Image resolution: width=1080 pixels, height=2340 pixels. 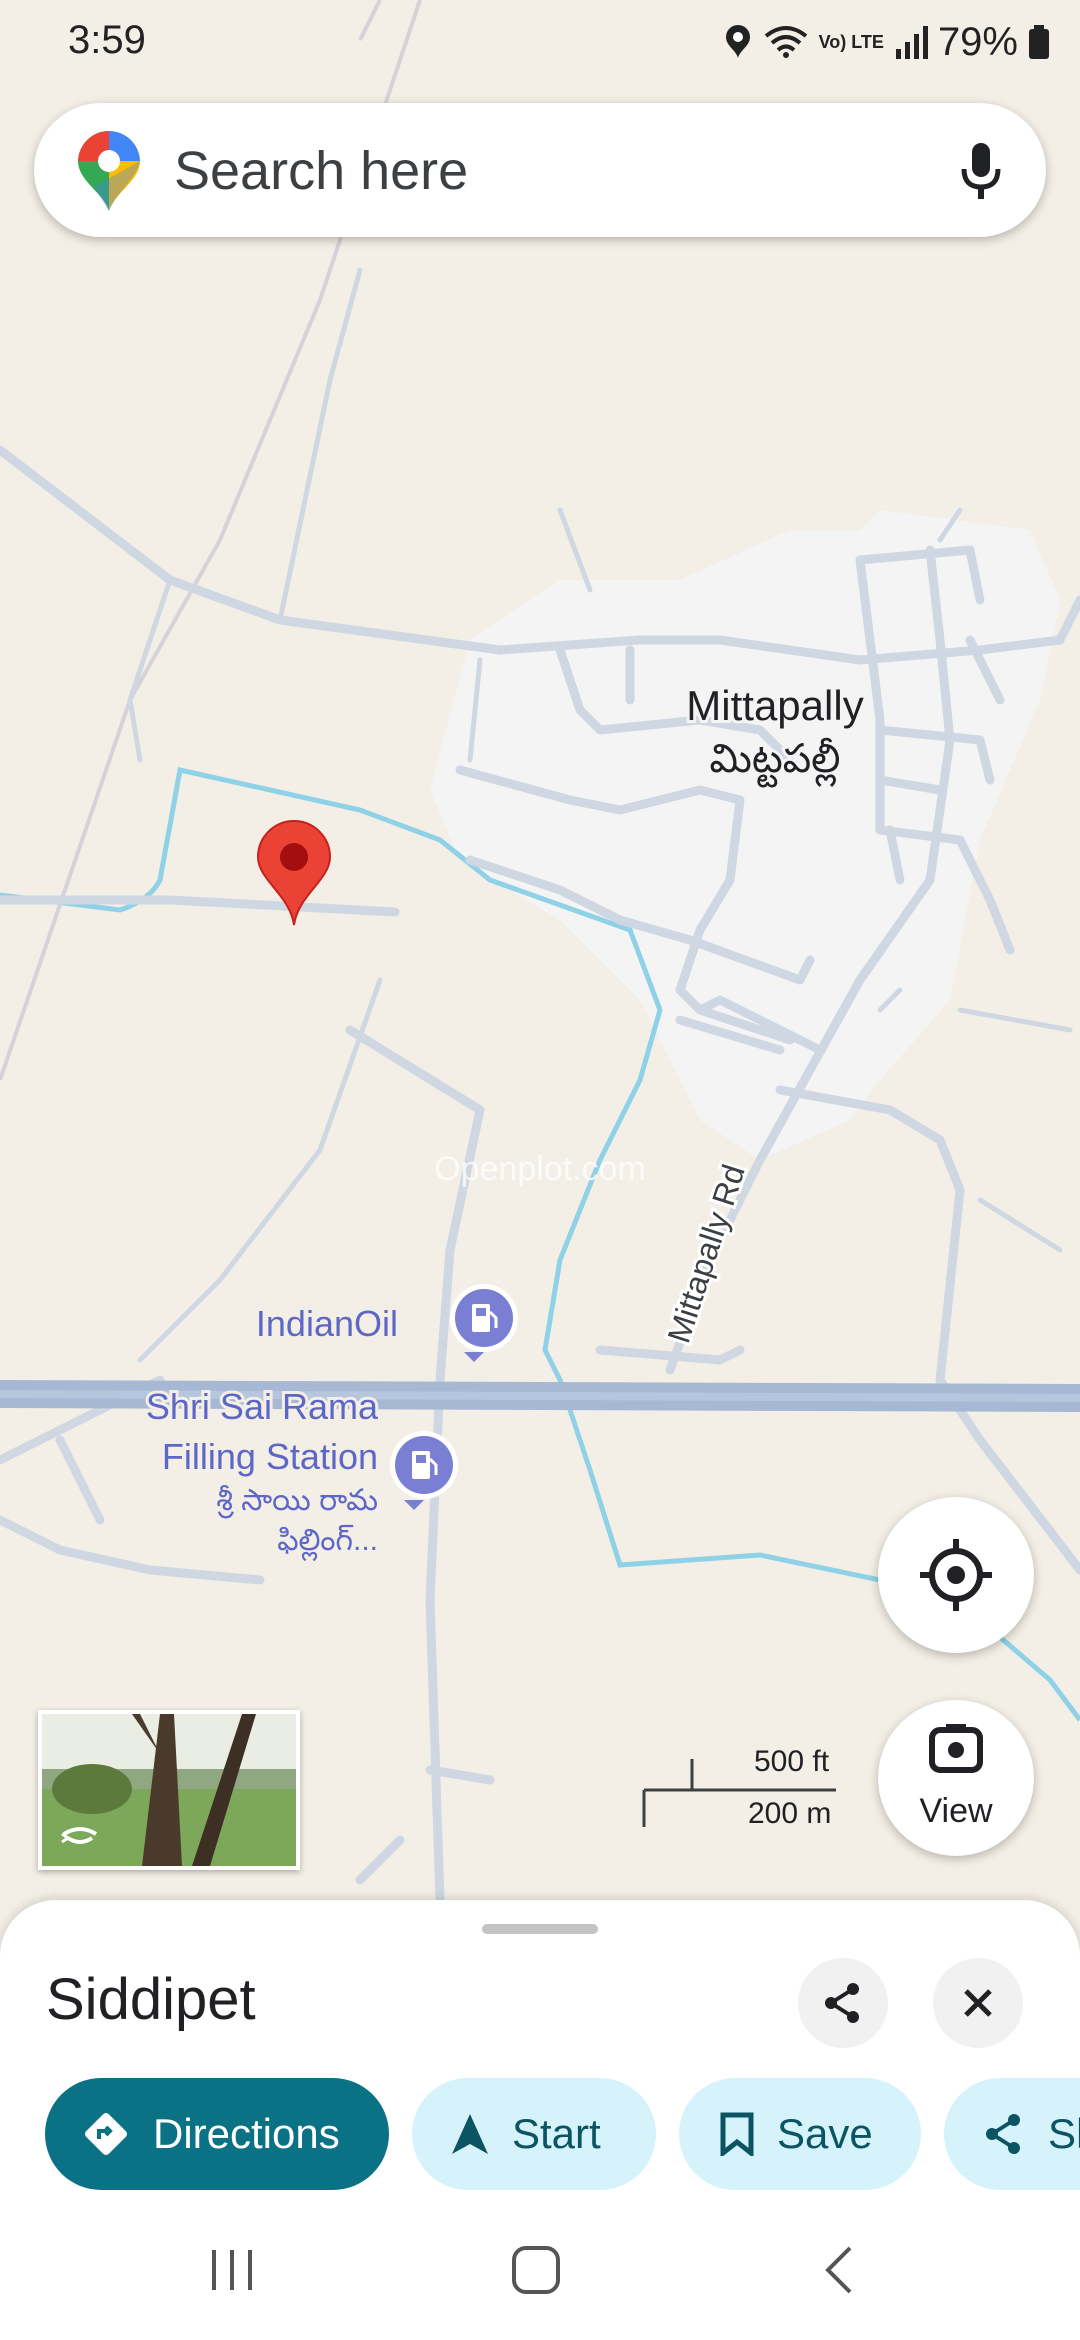 I want to click on crosshair-icon, so click(x=956, y=1575).